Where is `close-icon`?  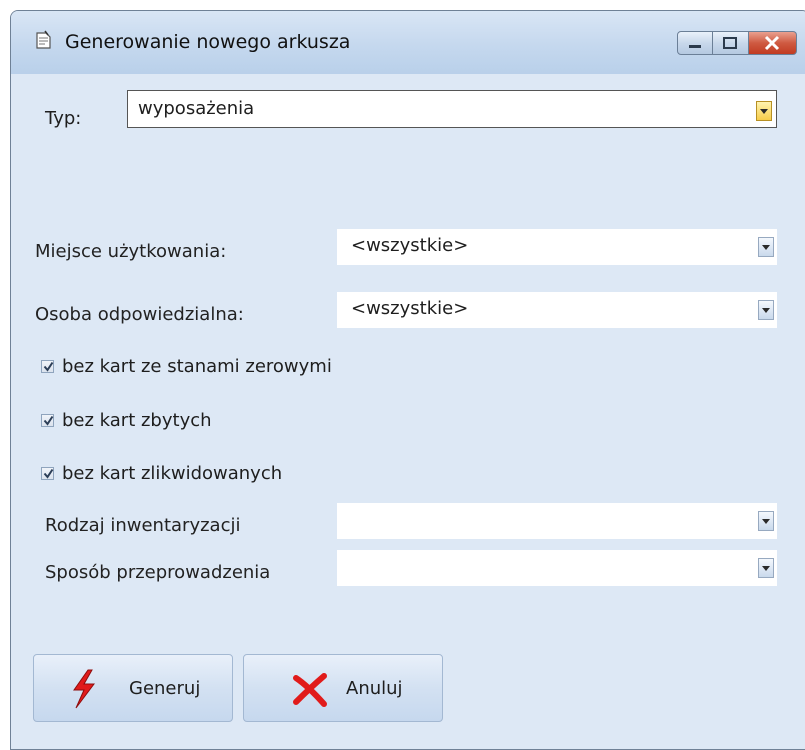
close-icon is located at coordinates (772, 43).